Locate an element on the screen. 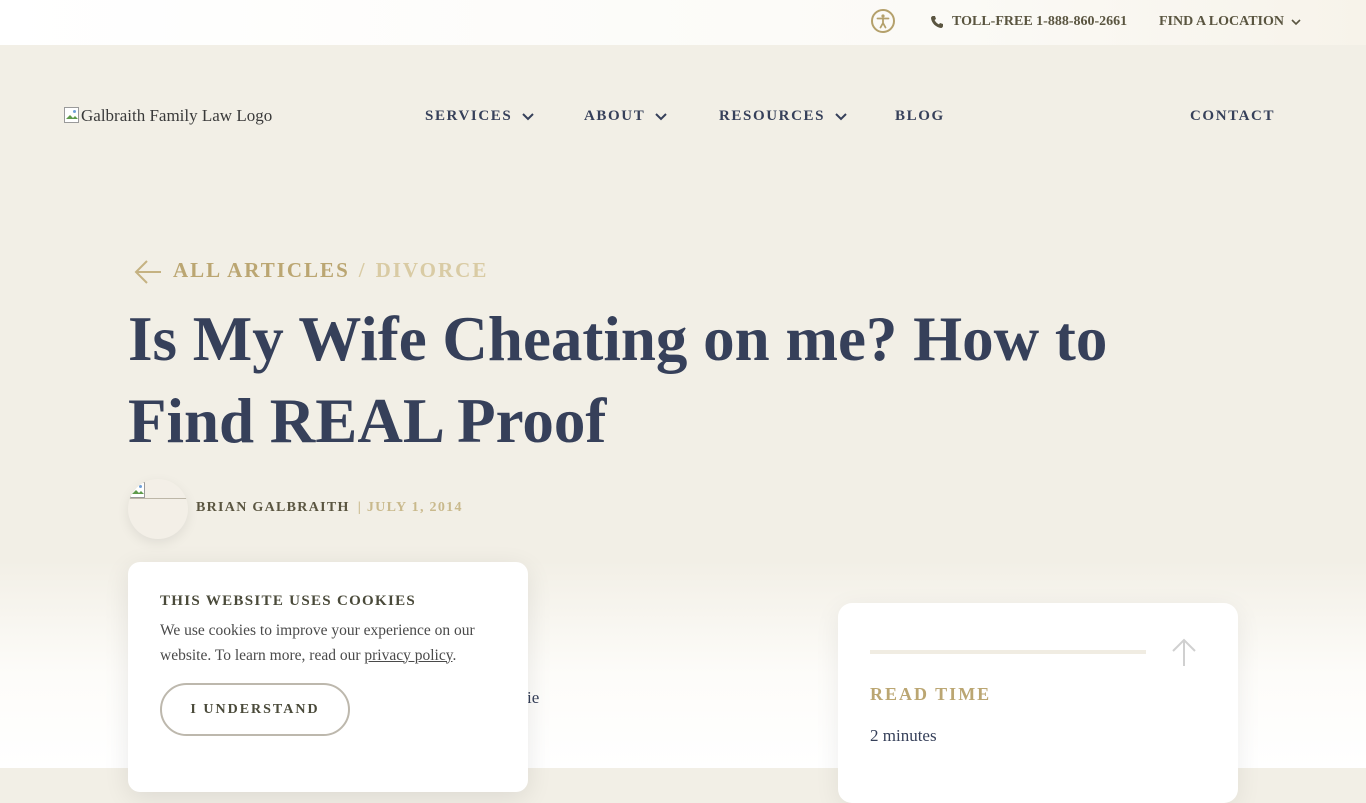 The image size is (1366, 803). nav-contact: CONTACT is located at coordinates (1232, 116).